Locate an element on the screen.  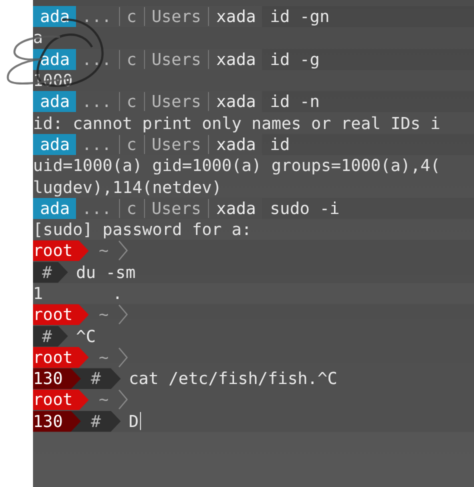
command-text: du -sm is located at coordinates (106, 272).